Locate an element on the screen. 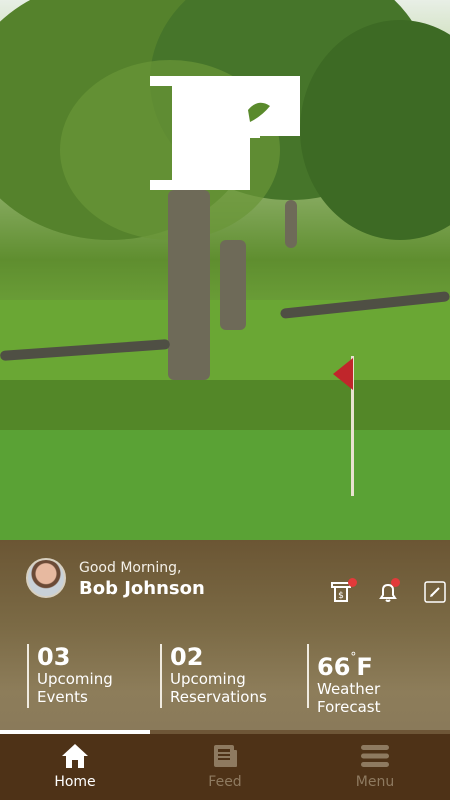 The width and height of the screenshot is (450, 800). stat-upcoming-reservations: 02 Upcoming Reservations is located at coordinates (230, 676).